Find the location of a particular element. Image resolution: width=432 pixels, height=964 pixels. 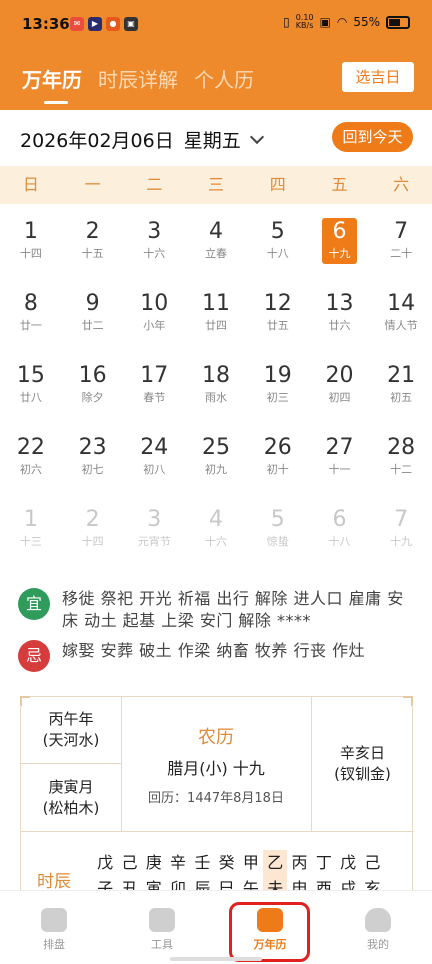

notification-app-icon: ✉ is located at coordinates (77, 24).